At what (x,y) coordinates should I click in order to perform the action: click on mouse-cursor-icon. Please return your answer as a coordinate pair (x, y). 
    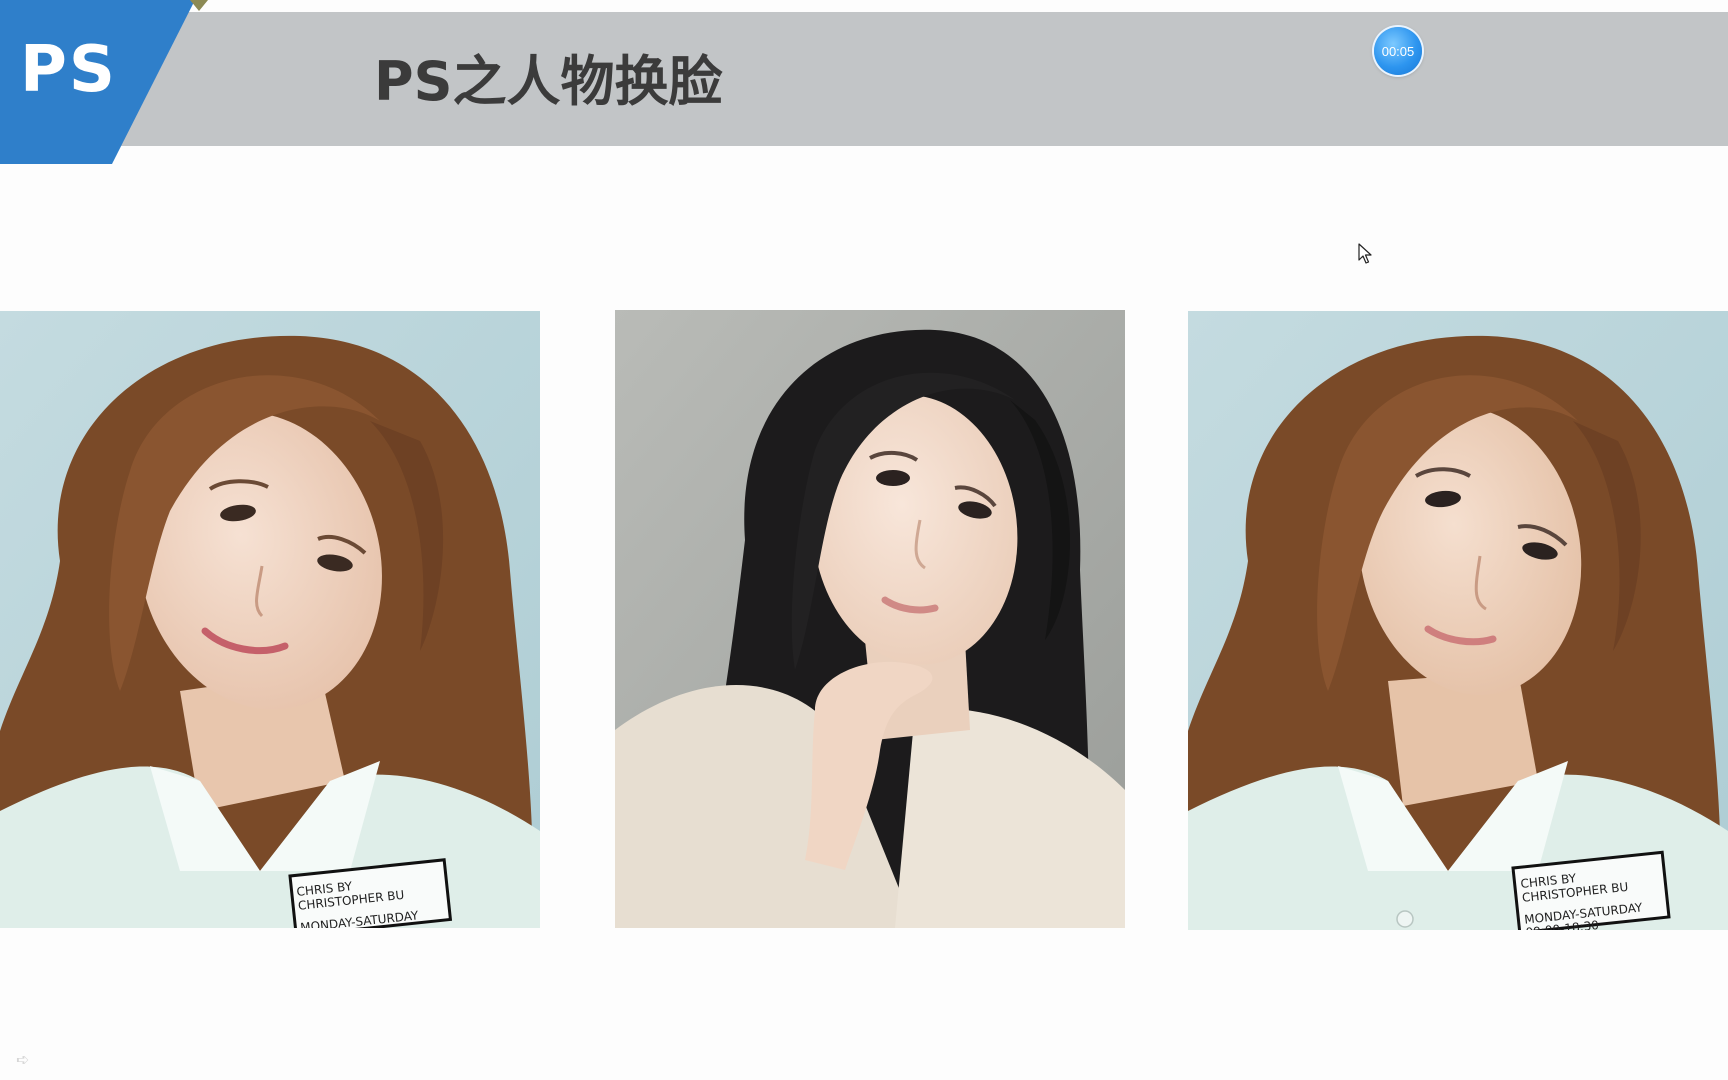
    Looking at the image, I should click on (1365, 253).